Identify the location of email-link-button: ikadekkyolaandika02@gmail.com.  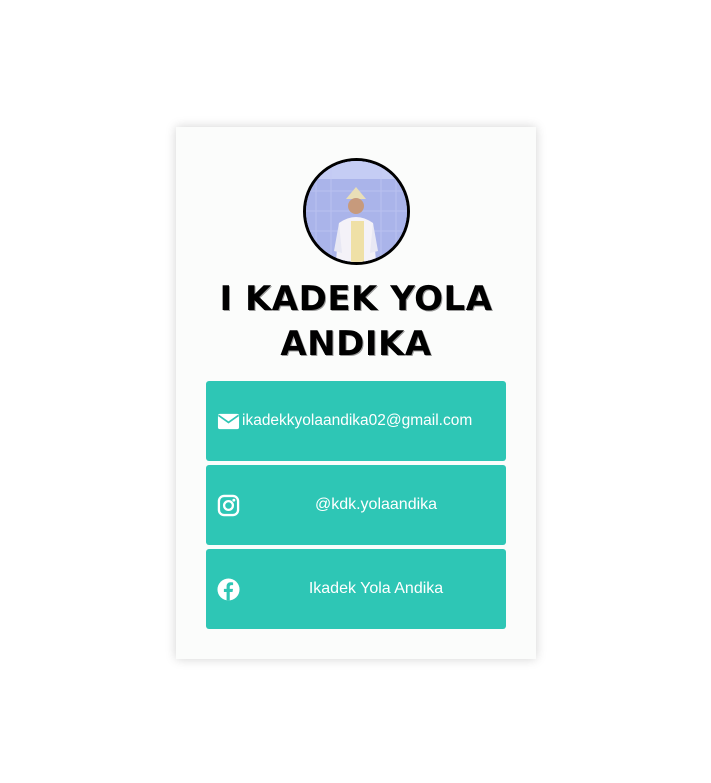
(356, 421).